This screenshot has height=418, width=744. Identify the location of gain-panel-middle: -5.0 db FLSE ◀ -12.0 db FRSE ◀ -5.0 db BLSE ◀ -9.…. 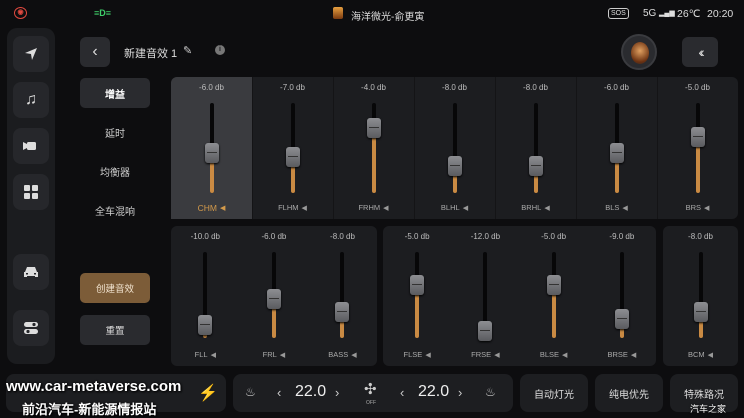
(519, 296).